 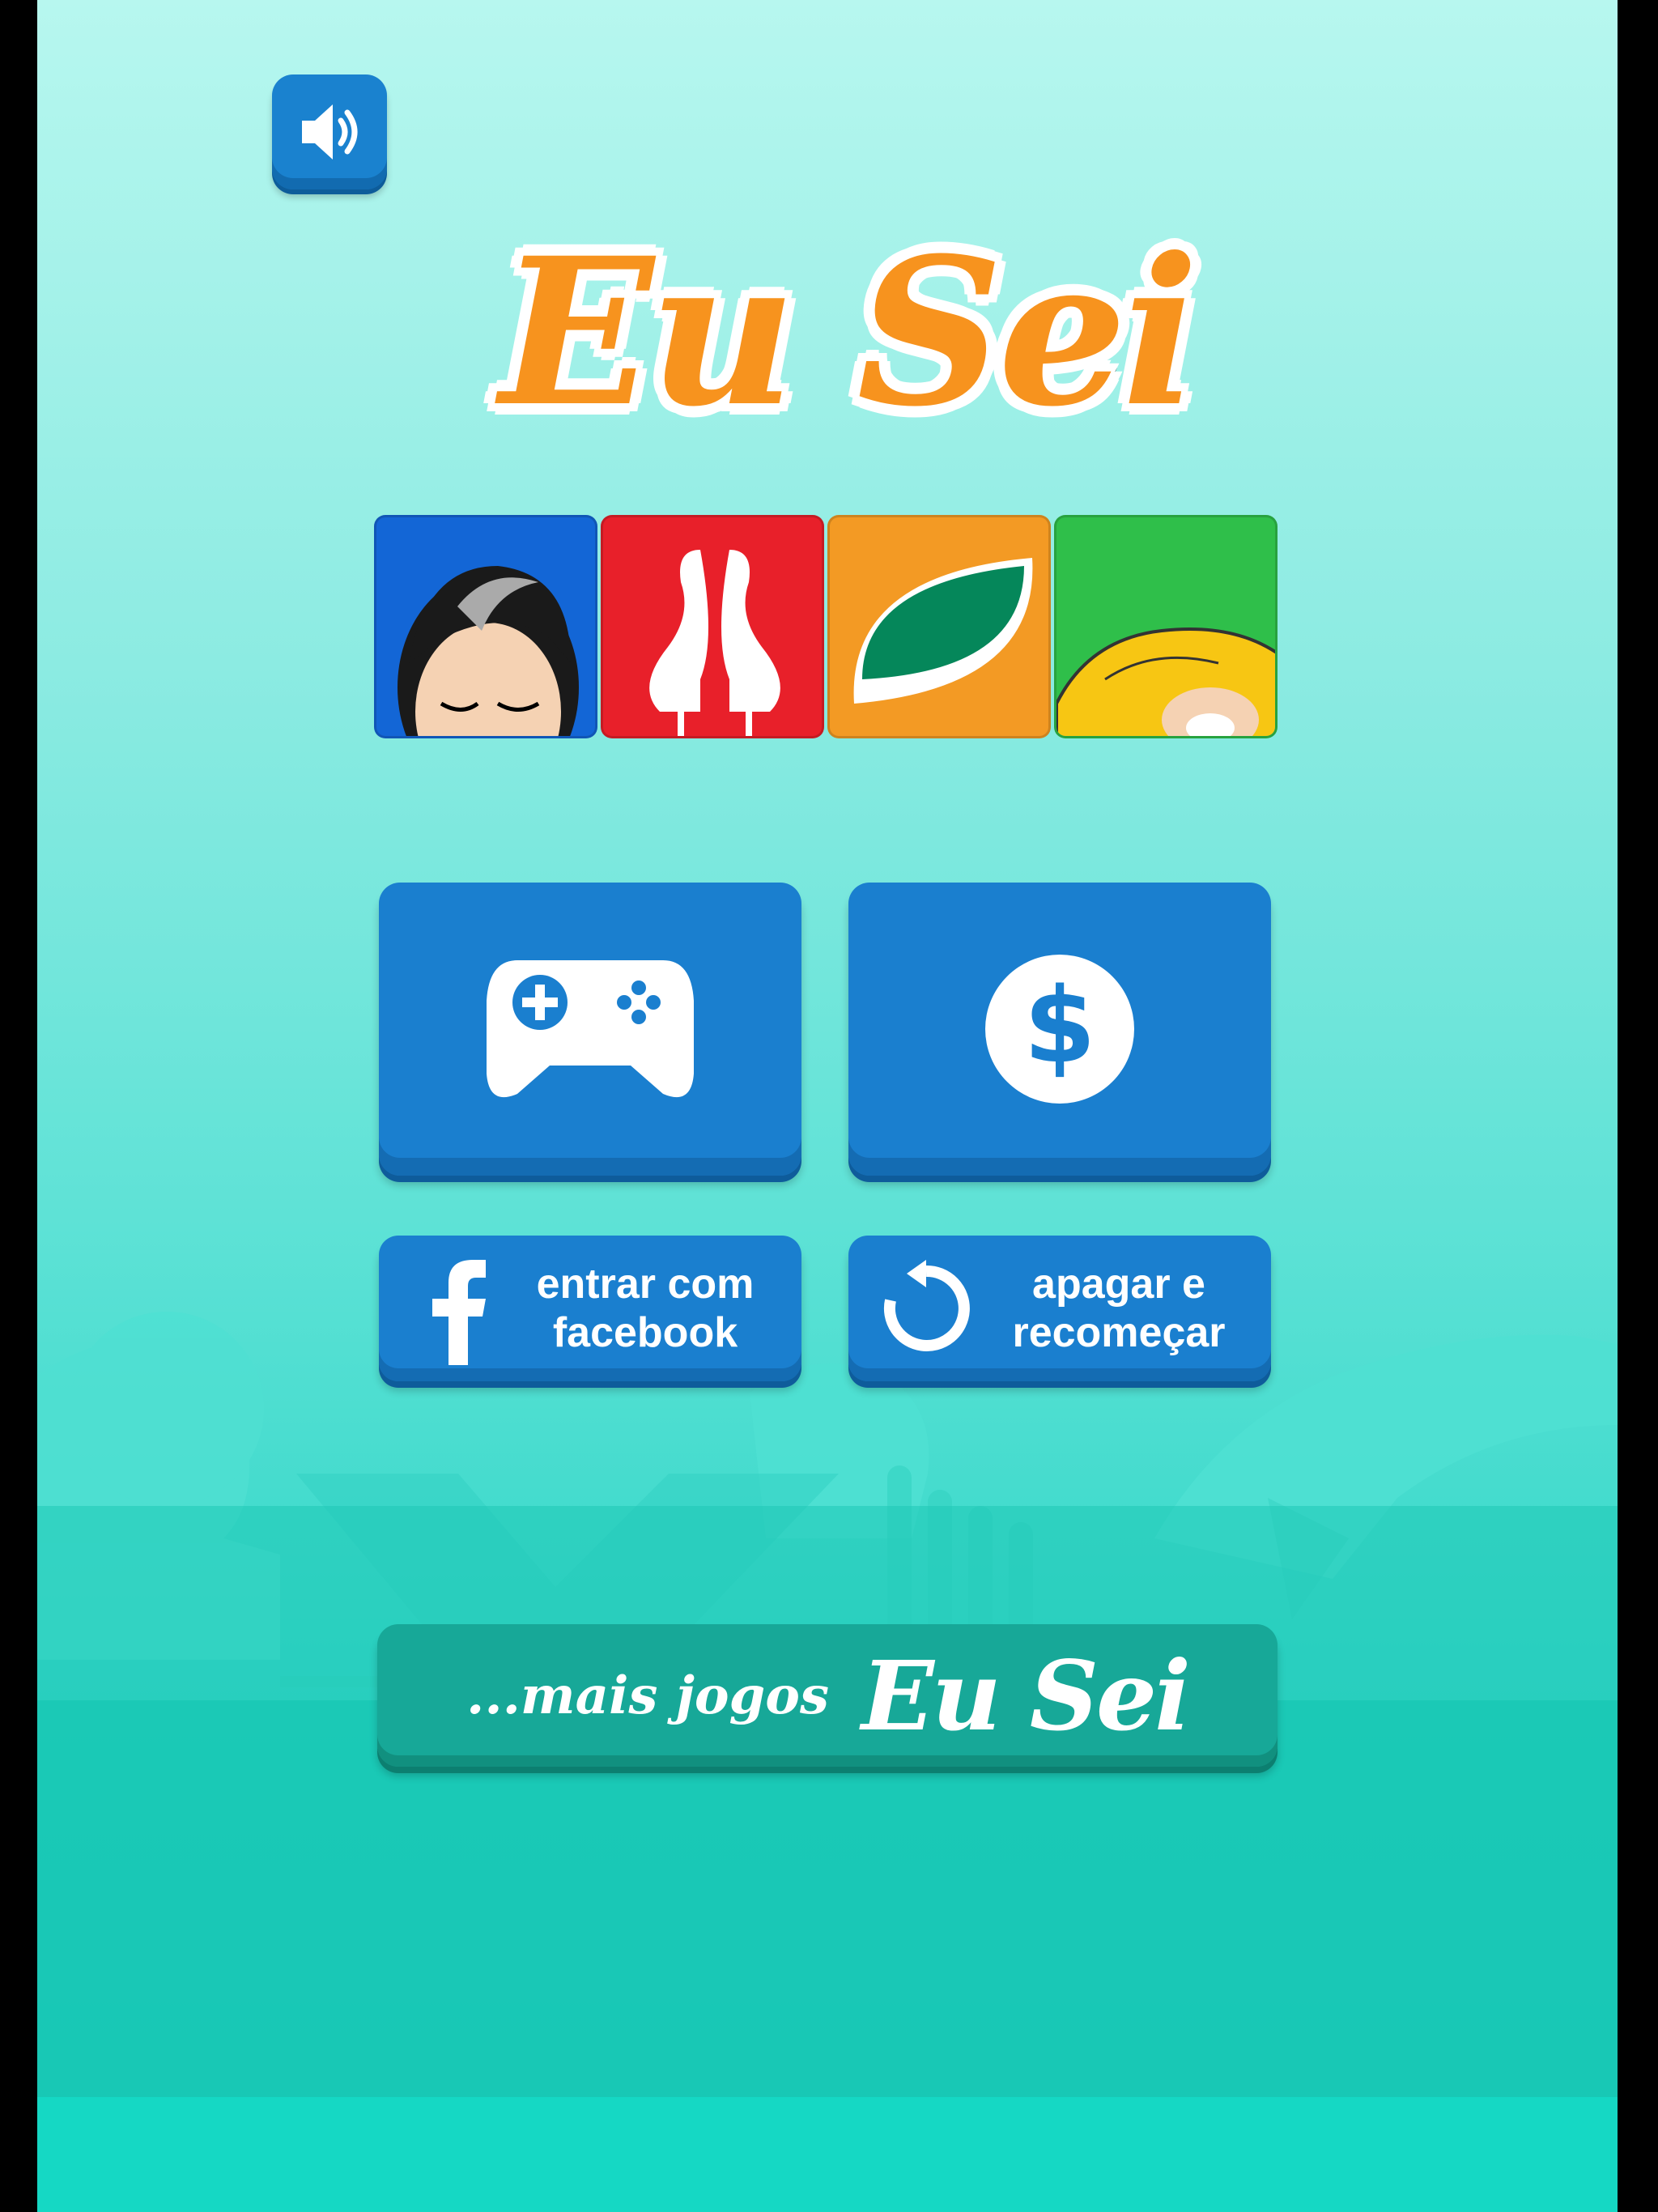 I want to click on more-games-button: ...mais jogos Eu Sei, so click(x=827, y=1695).